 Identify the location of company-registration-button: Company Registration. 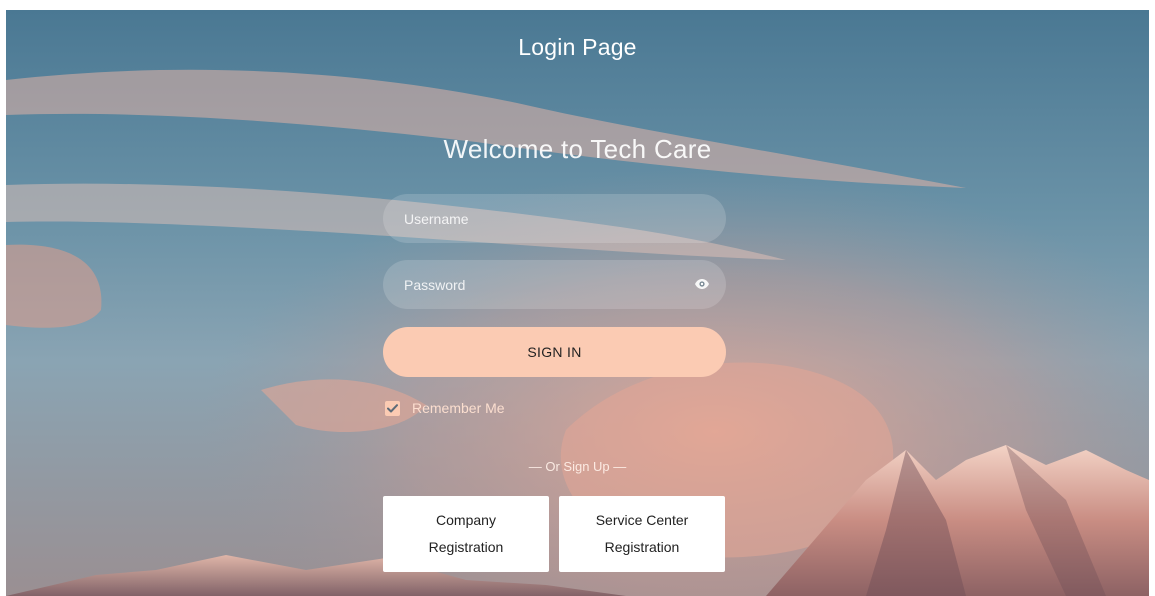
(466, 534).